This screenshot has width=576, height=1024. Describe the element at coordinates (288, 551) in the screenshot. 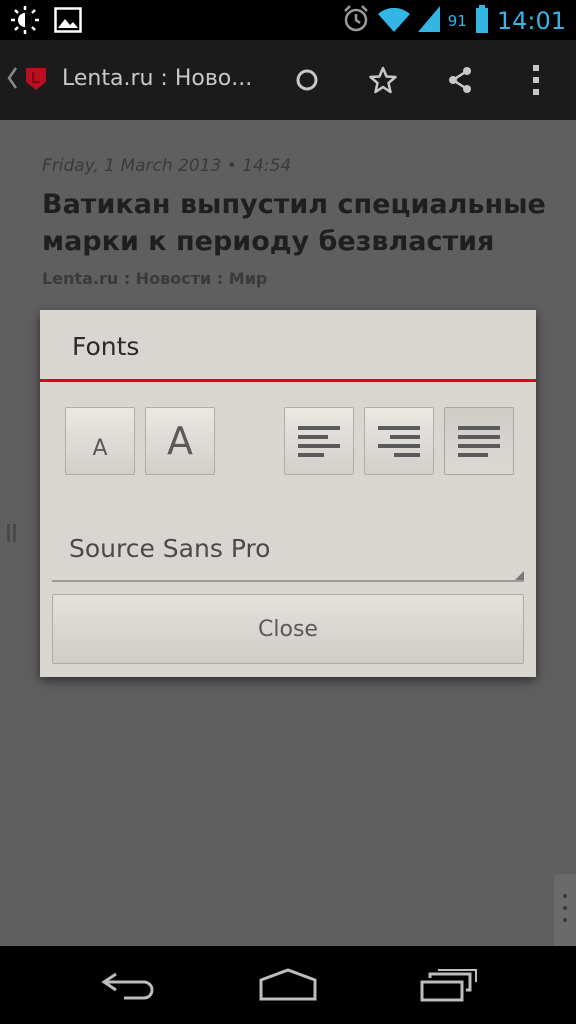

I see `font-family-select: Source Sans Pro` at that location.